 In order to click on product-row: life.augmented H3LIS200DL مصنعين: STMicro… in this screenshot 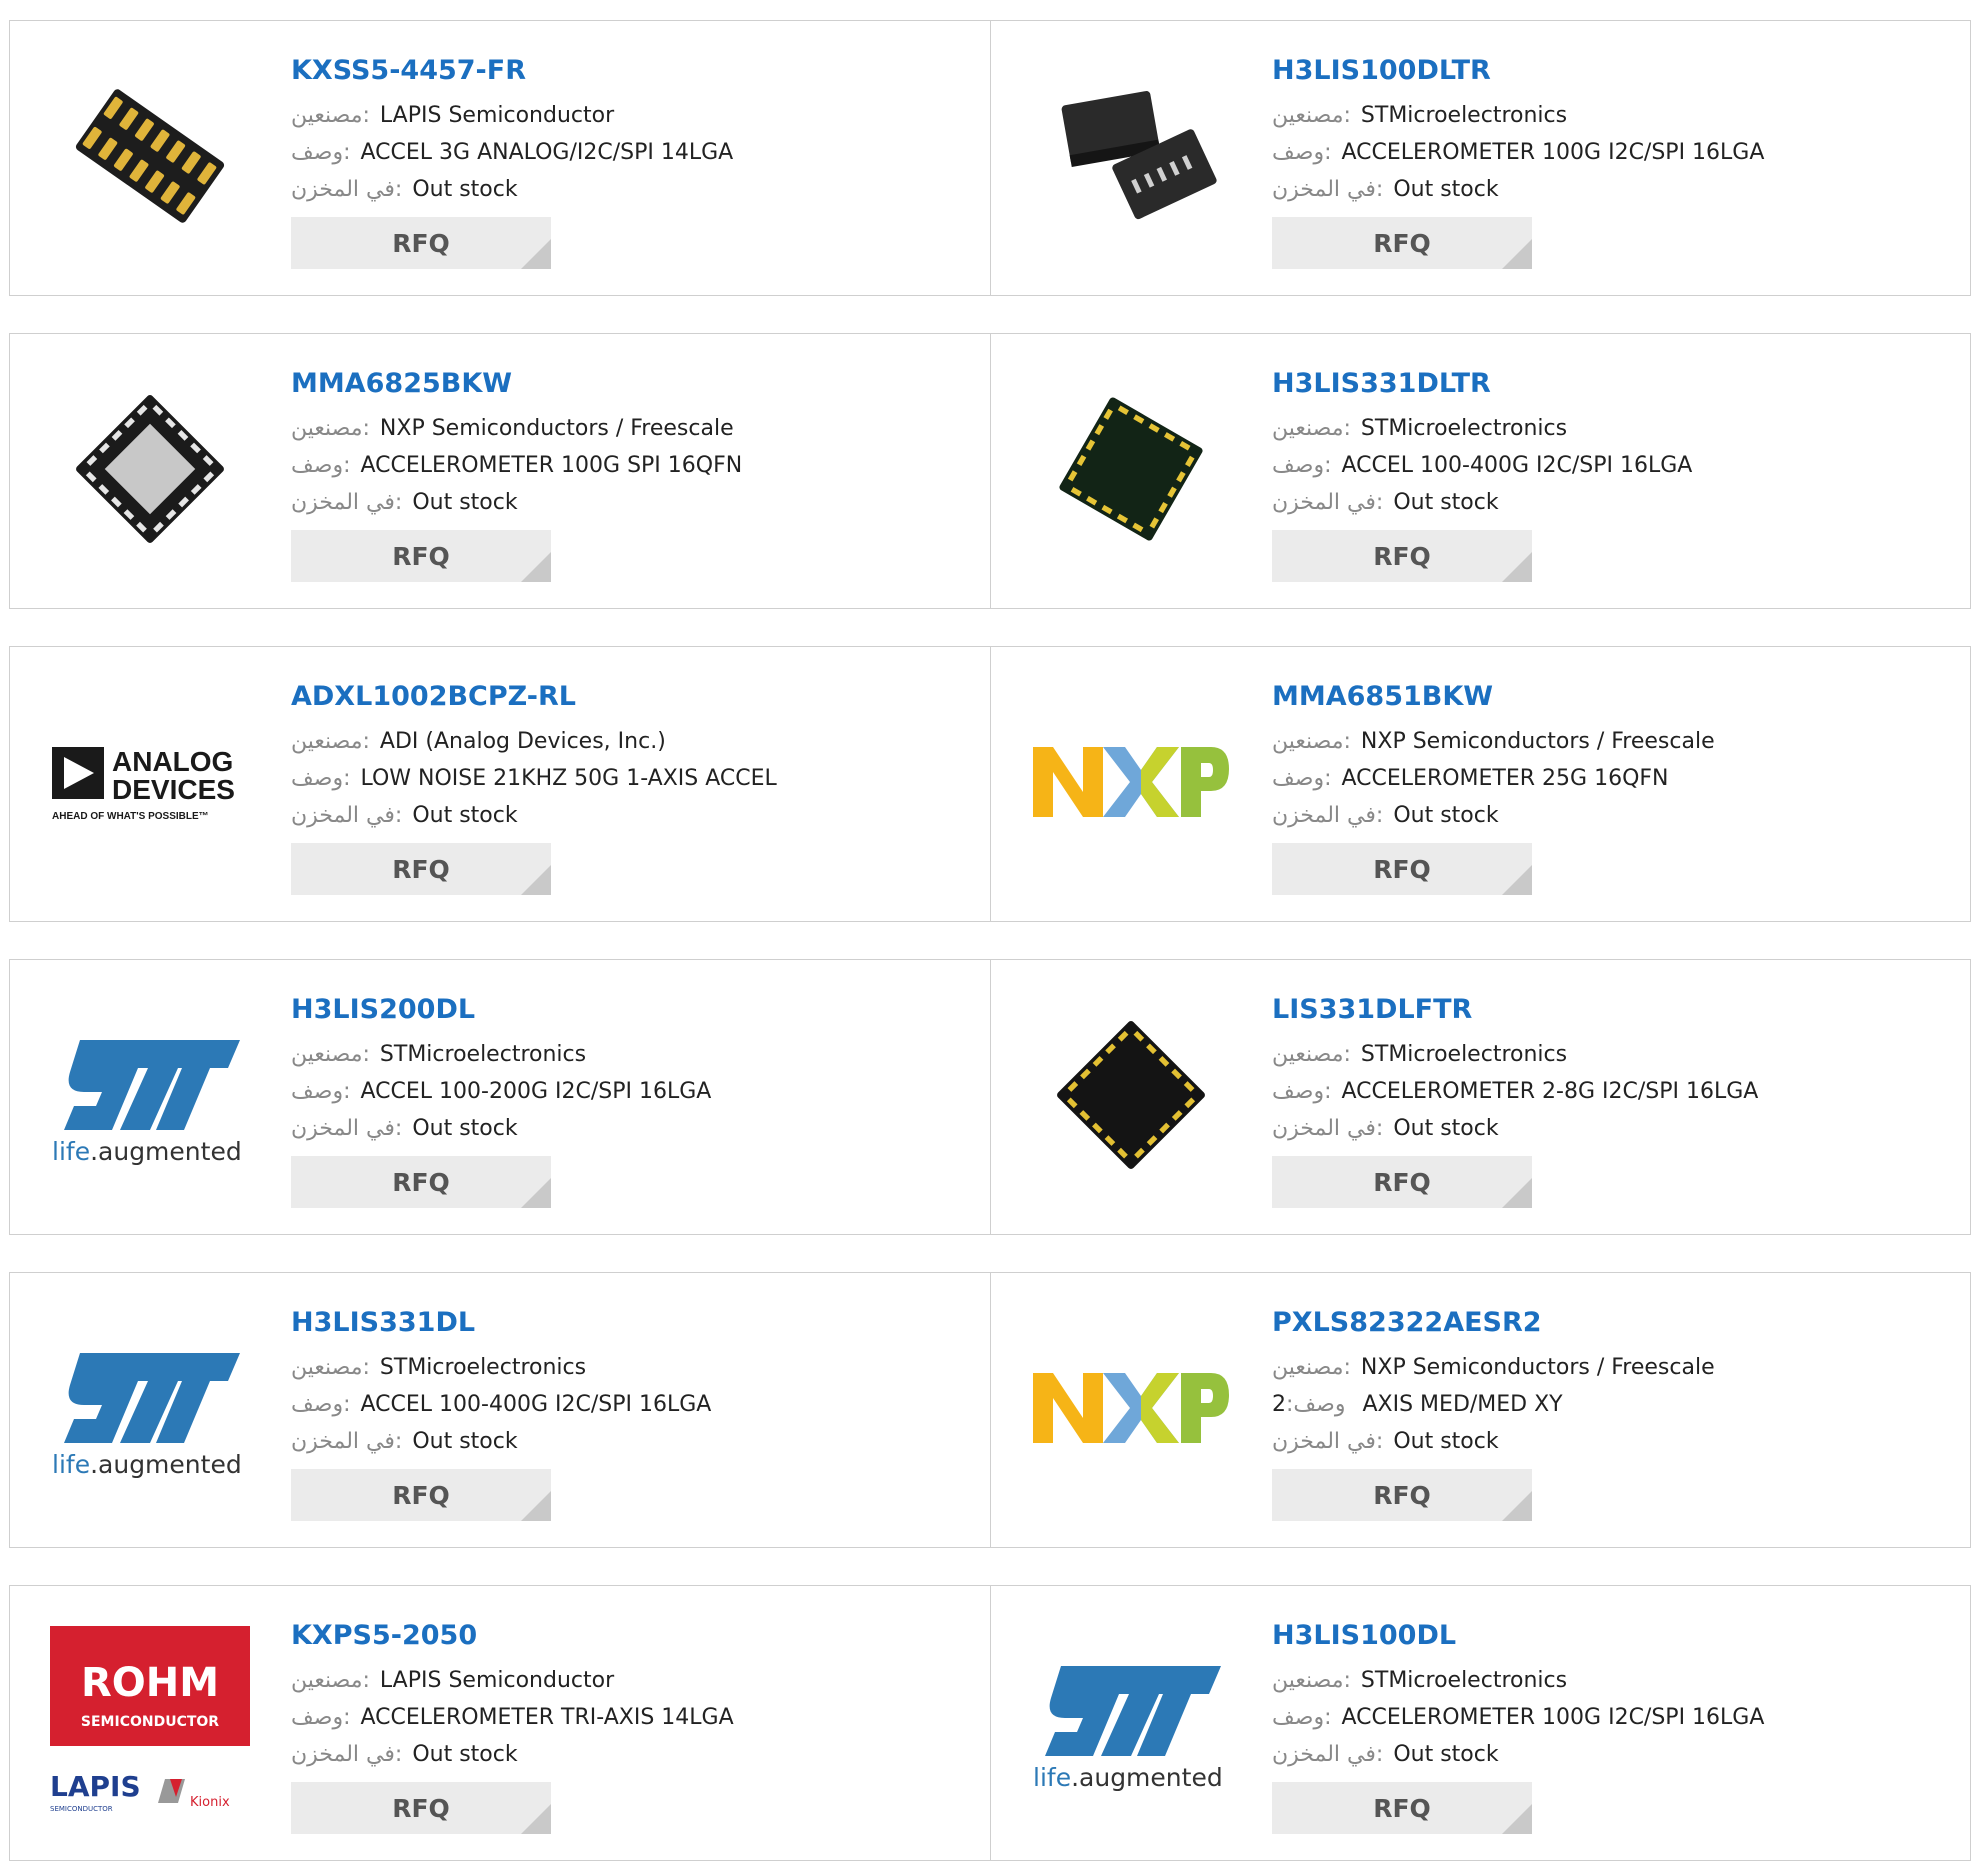, I will do `click(990, 1097)`.